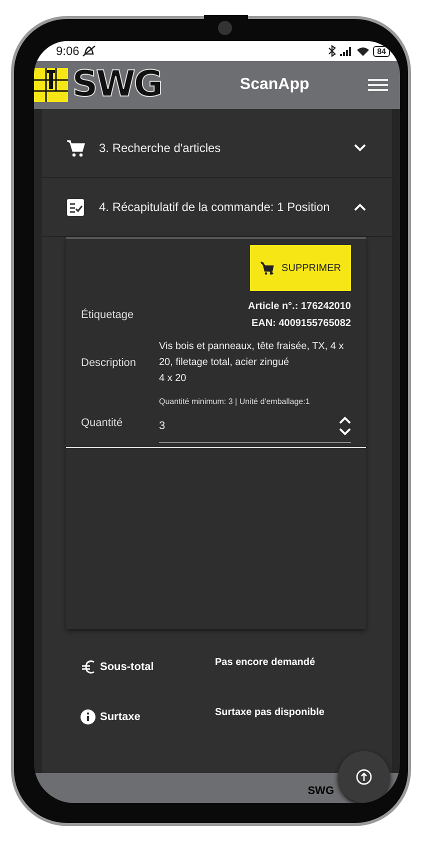 This screenshot has width=425, height=841. I want to click on section-title: 3. Recherche d'articles, so click(160, 148).